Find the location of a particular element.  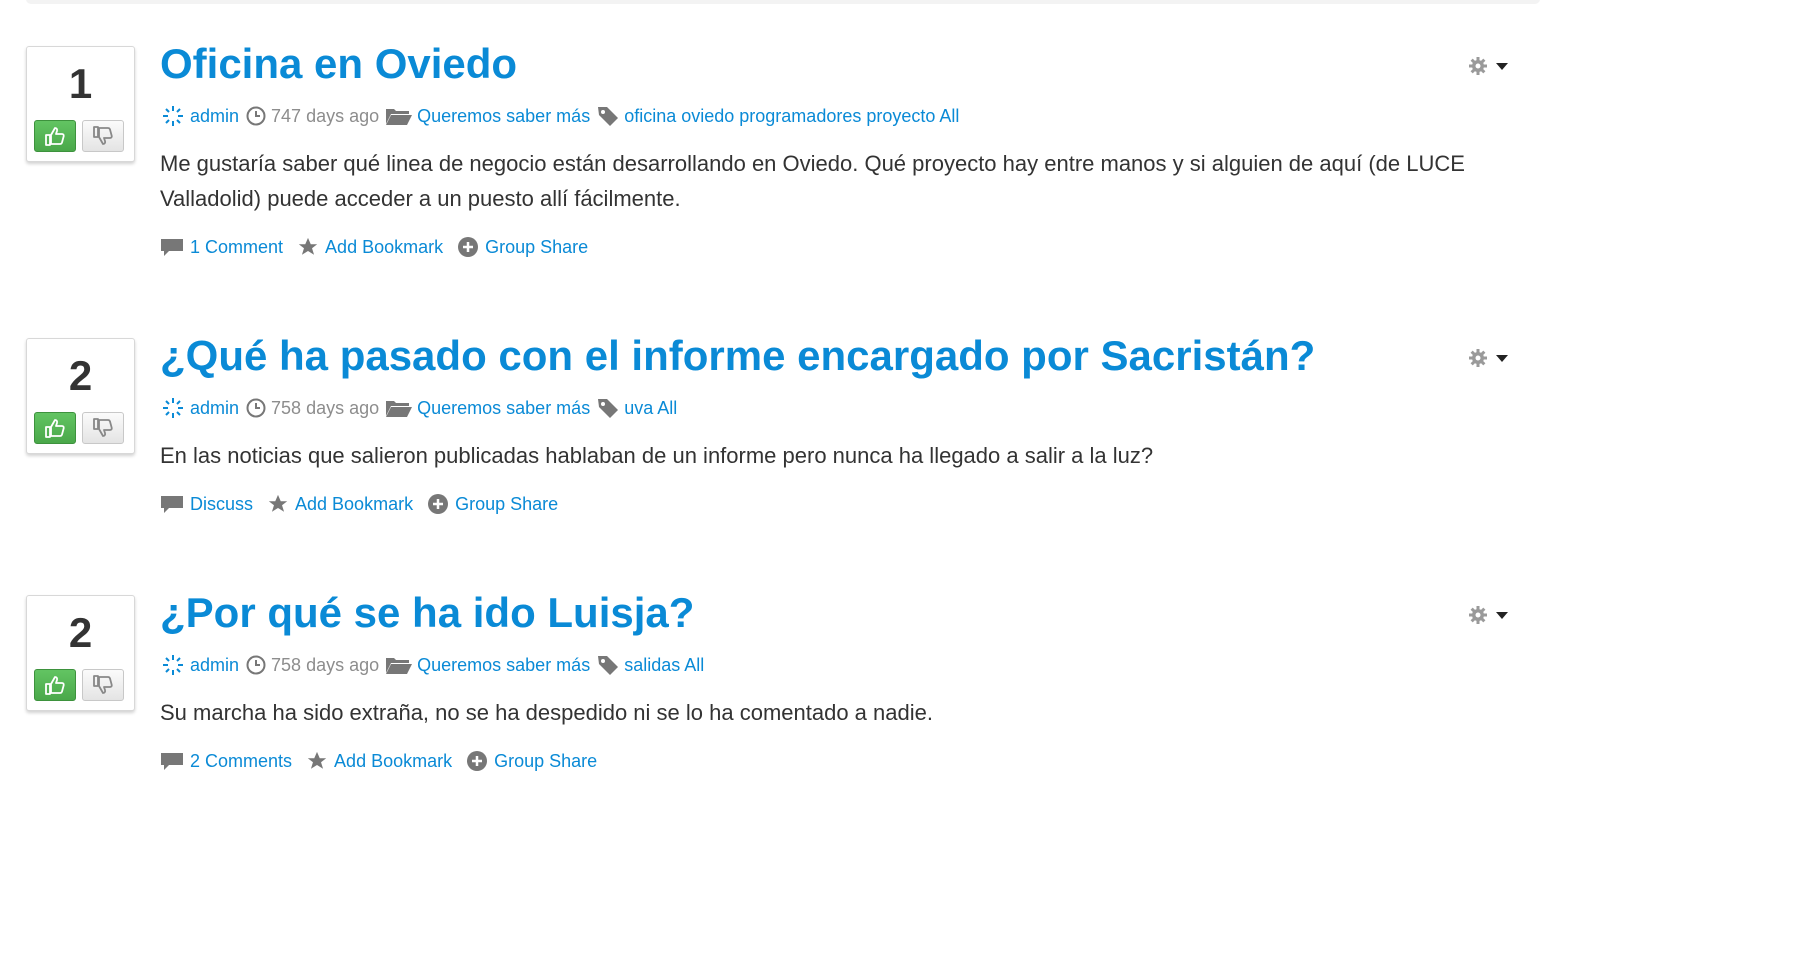

comments-link: Discuss is located at coordinates (206, 504).